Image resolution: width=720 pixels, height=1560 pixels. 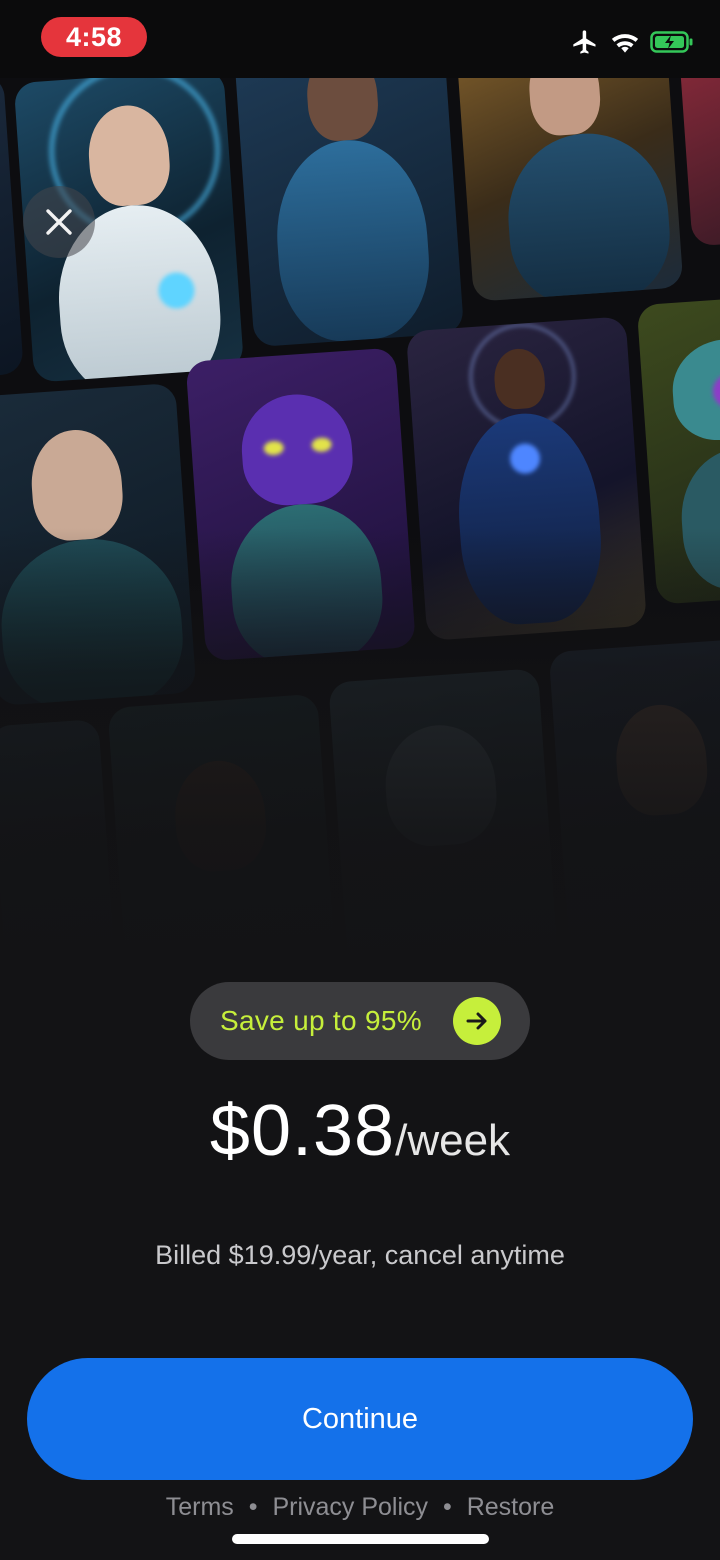 What do you see at coordinates (511, 1507) in the screenshot?
I see `restore-link: Restore` at bounding box center [511, 1507].